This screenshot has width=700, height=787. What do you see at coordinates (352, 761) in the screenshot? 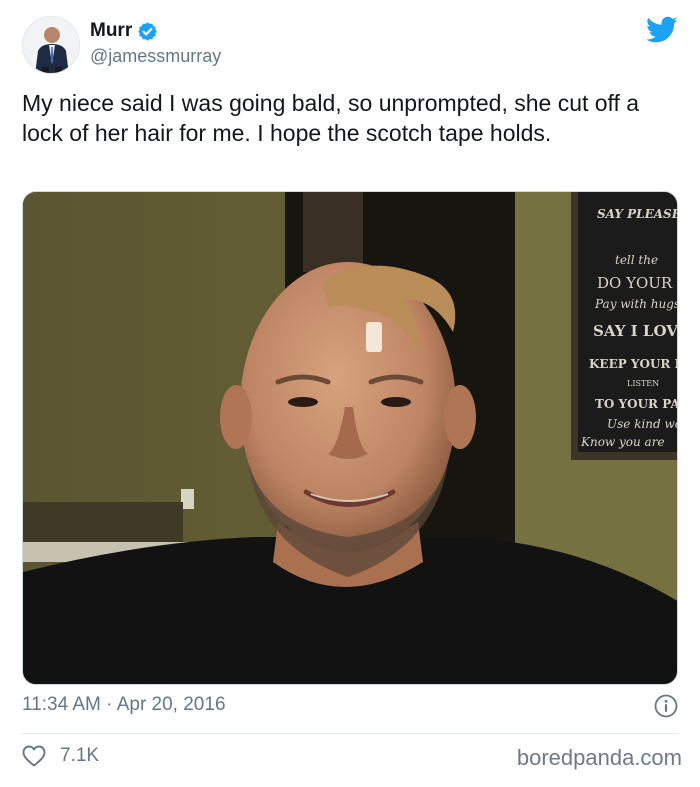
I see `tweet-footer: 7.1K boredpanda.com` at bounding box center [352, 761].